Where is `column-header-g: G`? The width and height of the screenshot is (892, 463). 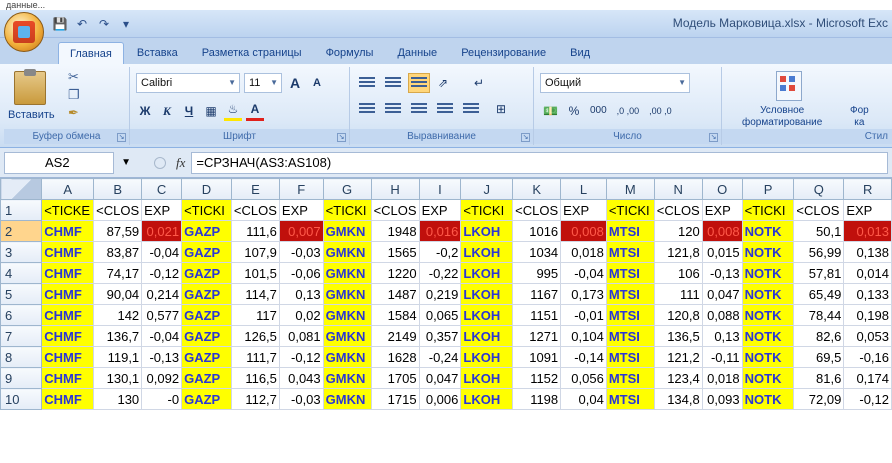 column-header-g: G is located at coordinates (347, 189).